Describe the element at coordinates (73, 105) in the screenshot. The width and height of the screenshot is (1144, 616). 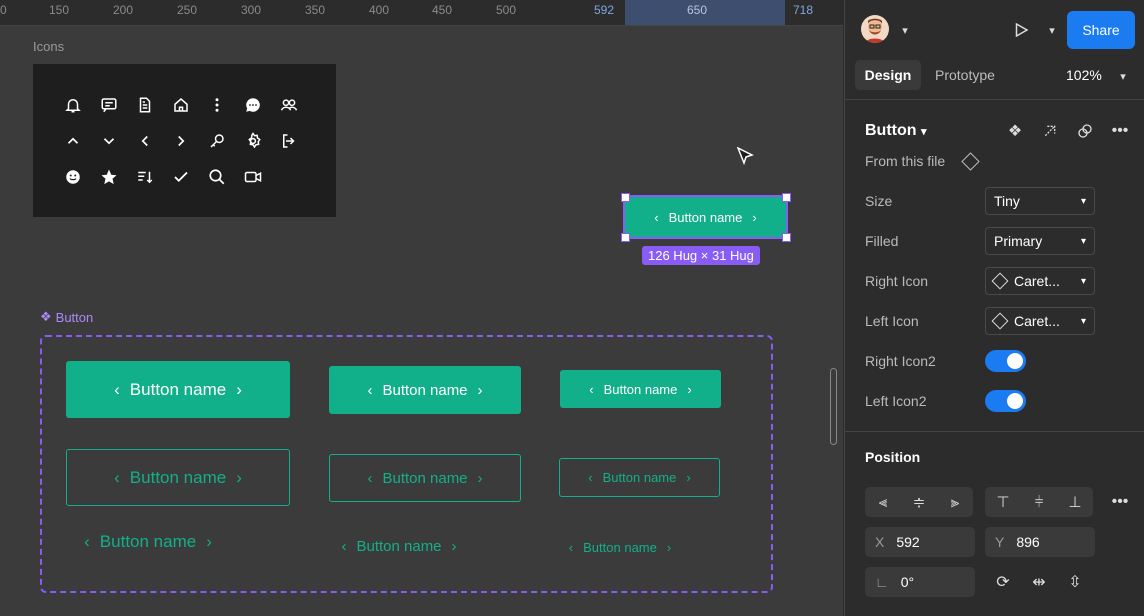
I see `bell-icon` at that location.